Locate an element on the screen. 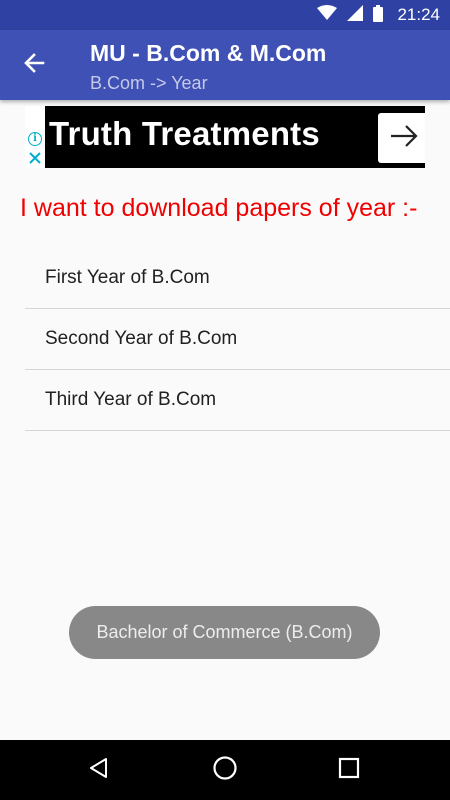 Image resolution: width=450 pixels, height=800 pixels. cell-signal-icon is located at coordinates (355, 15).